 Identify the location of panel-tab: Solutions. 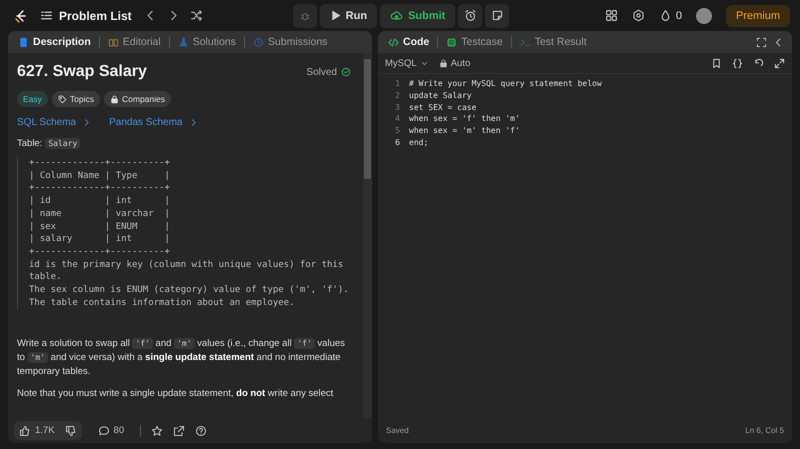
(207, 42).